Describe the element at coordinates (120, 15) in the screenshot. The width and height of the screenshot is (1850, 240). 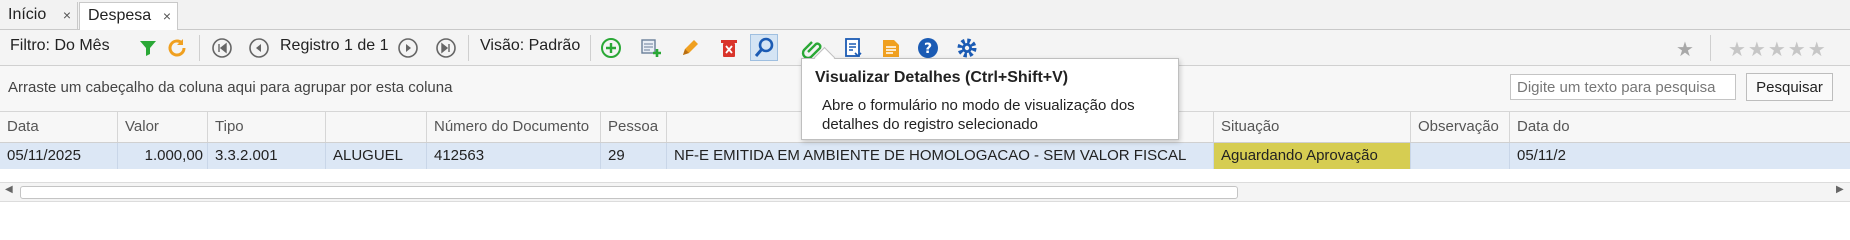
I see `tab-label: Despesa` at that location.